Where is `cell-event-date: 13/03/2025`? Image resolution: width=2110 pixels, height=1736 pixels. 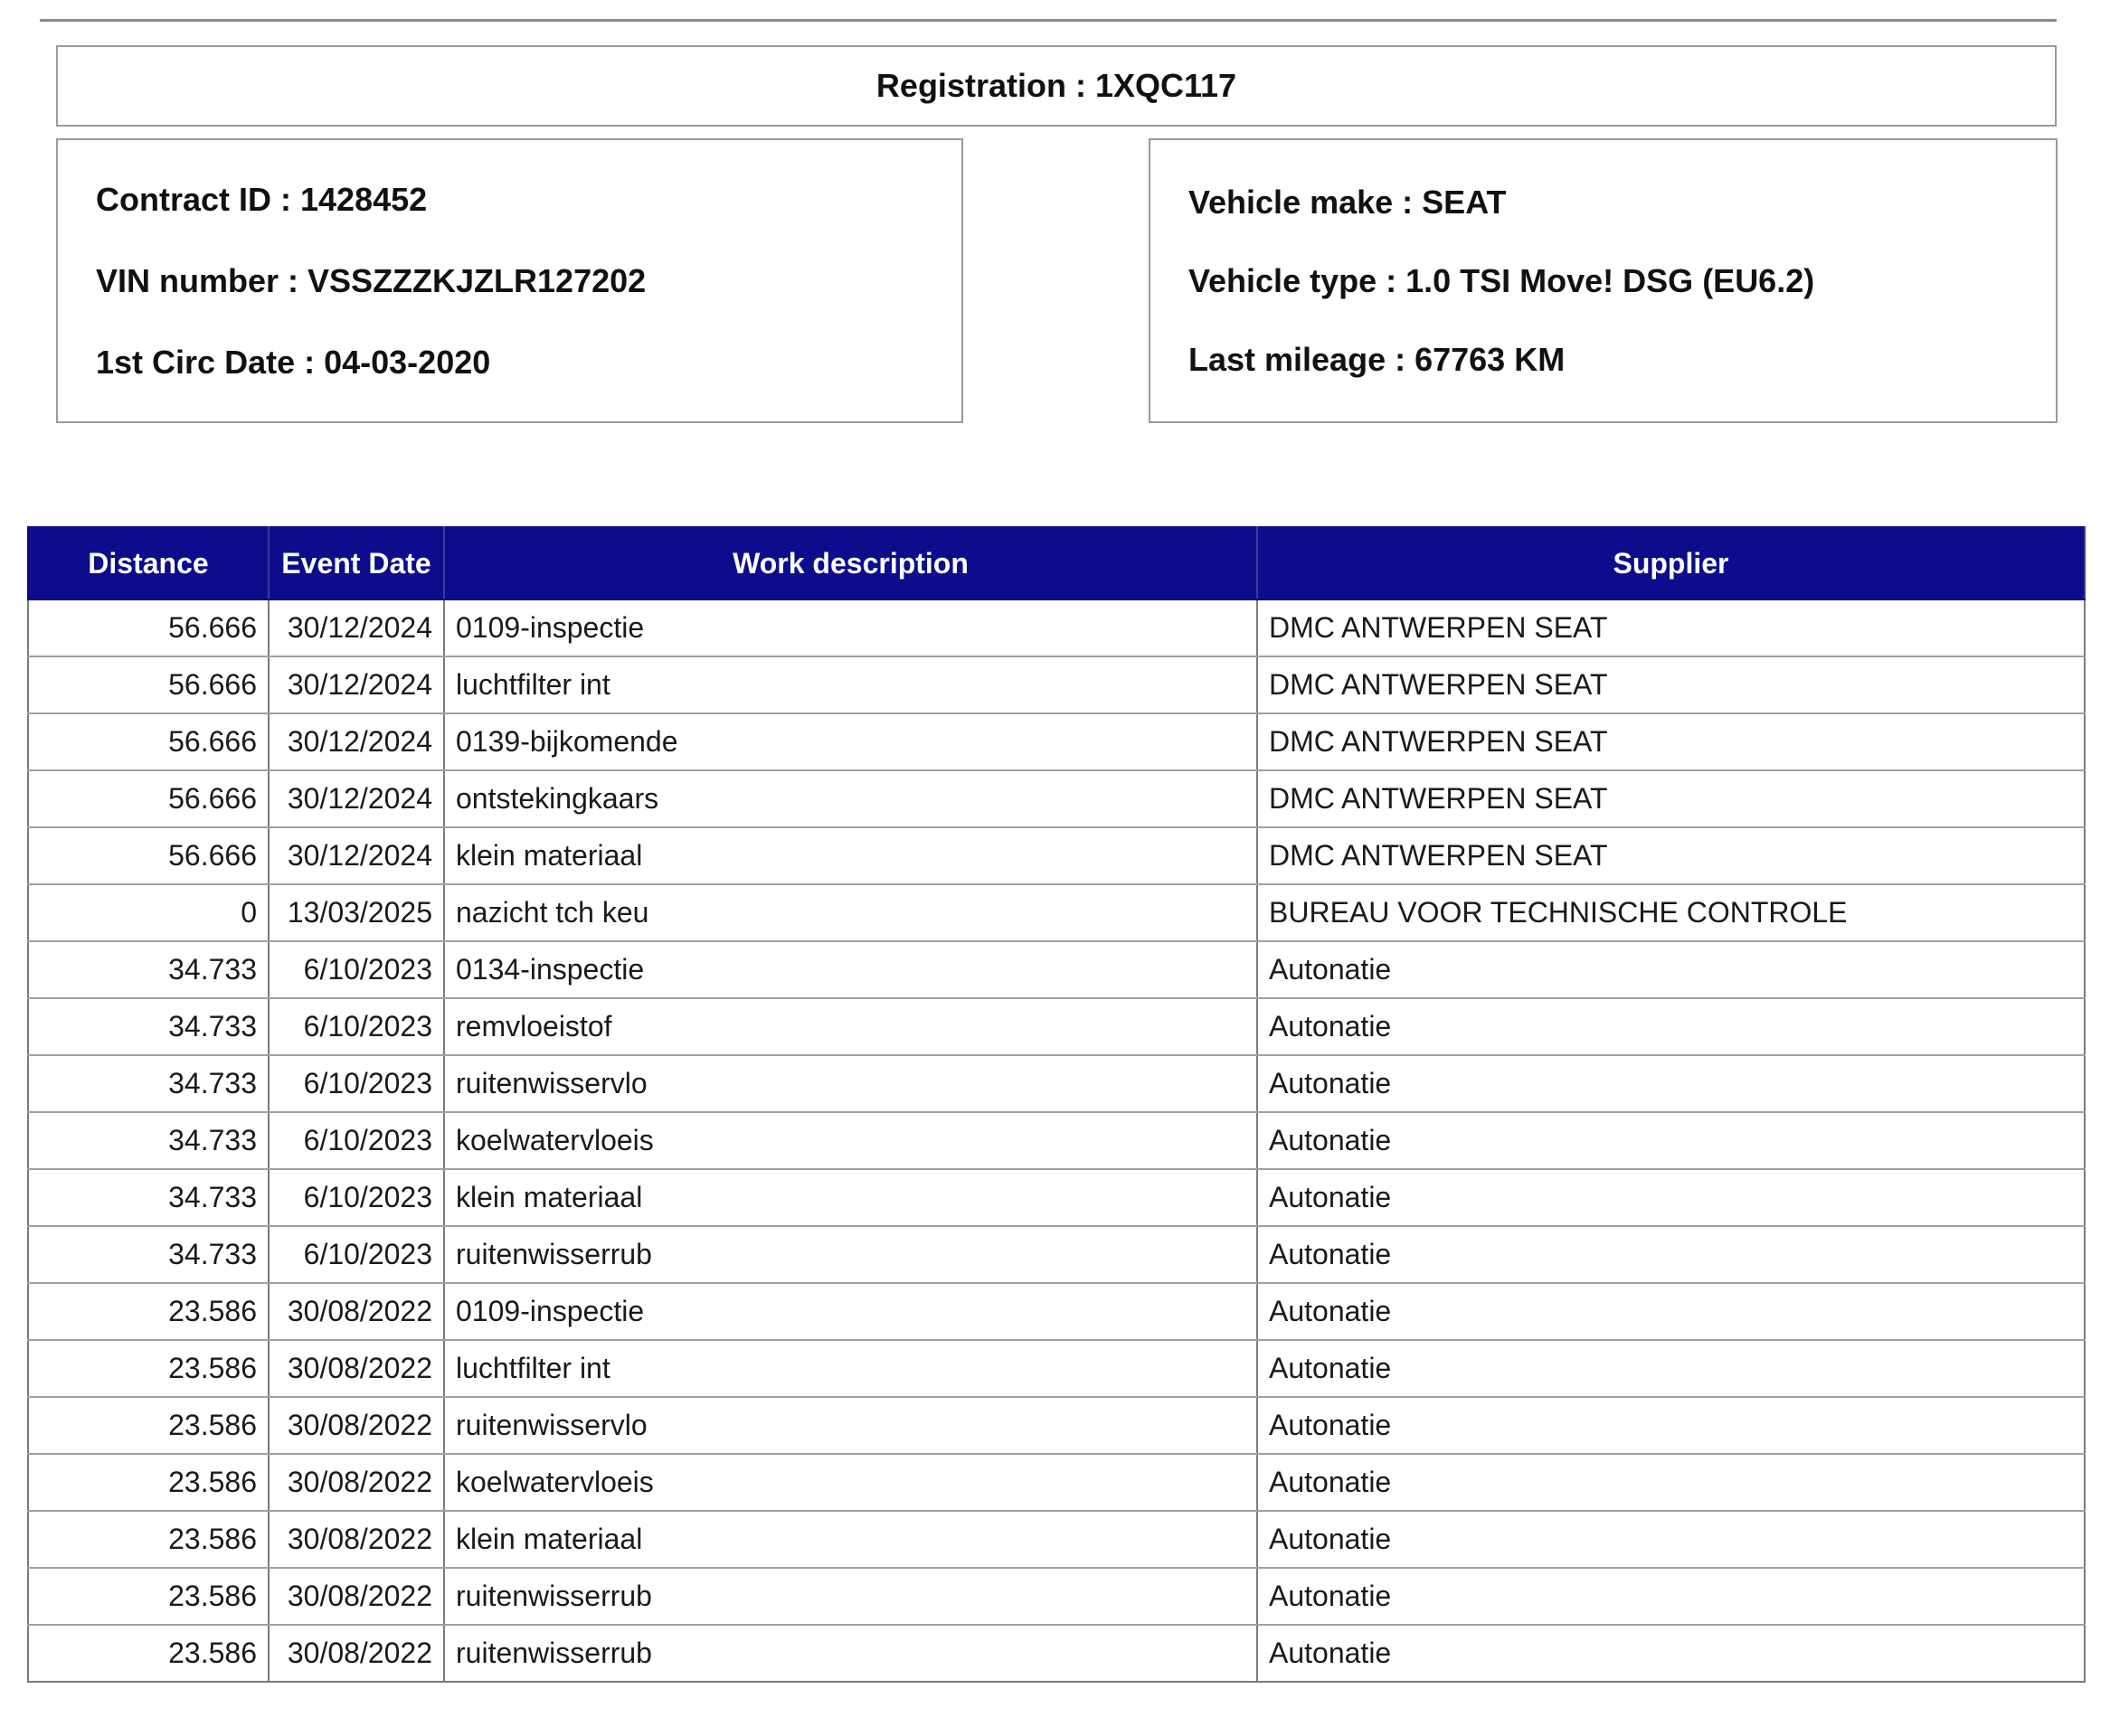 cell-event-date: 13/03/2025 is located at coordinates (356, 913).